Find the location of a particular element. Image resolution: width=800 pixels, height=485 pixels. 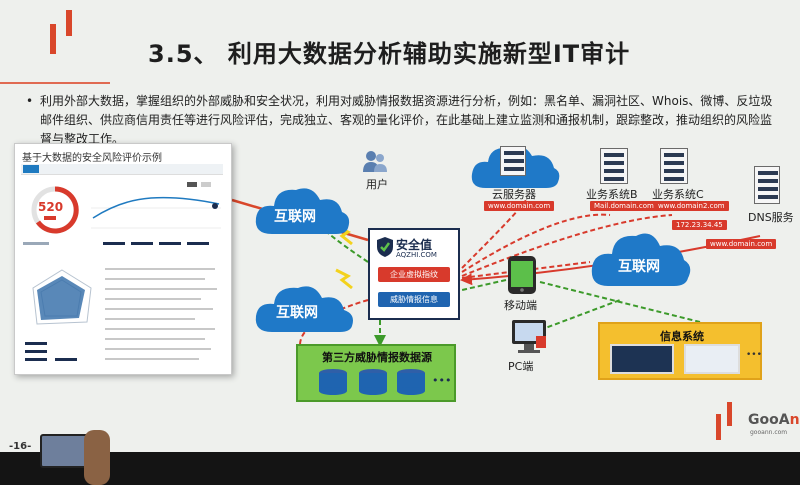

dashboard-header is located at coordinates (122, 169).